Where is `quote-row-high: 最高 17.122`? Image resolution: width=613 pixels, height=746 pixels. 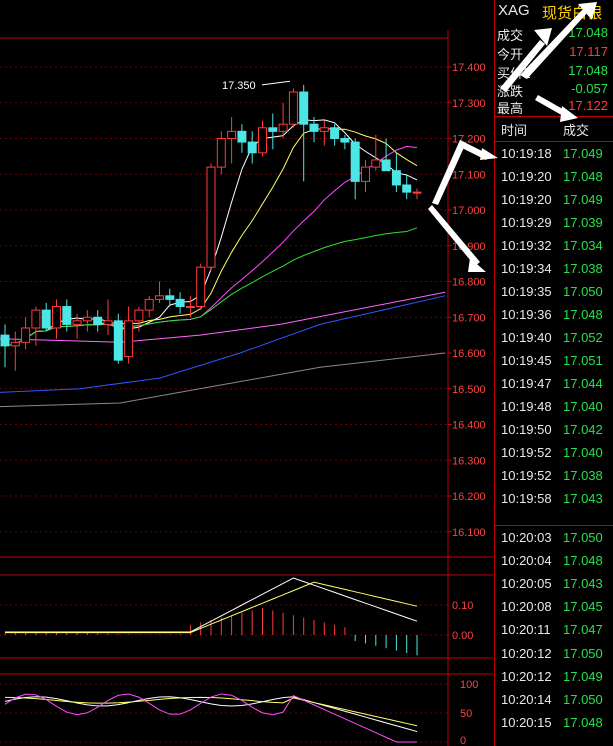
quote-row-high: 最高 17.122 is located at coordinates (554, 107).